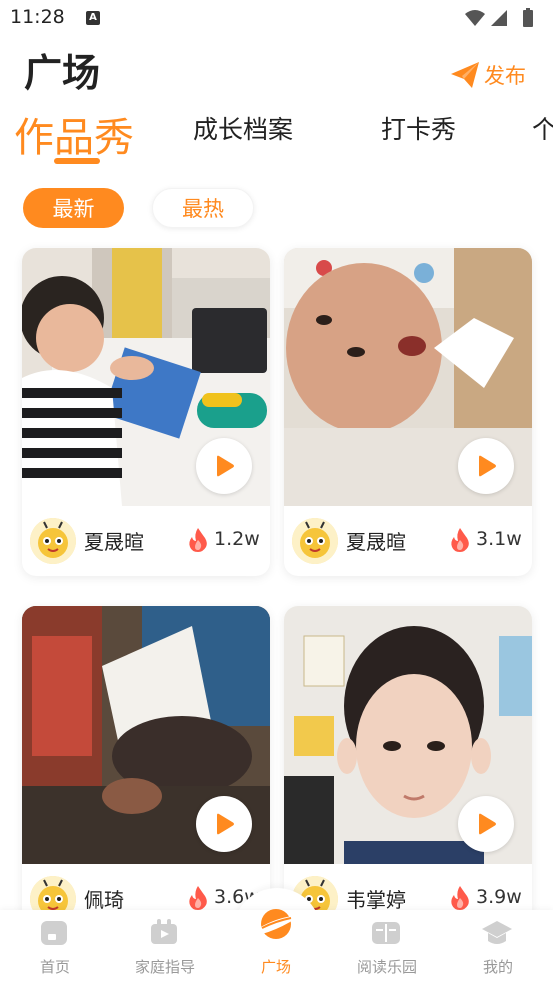 This screenshot has width=553, height=984. I want to click on publish-button: 发布, so click(488, 75).